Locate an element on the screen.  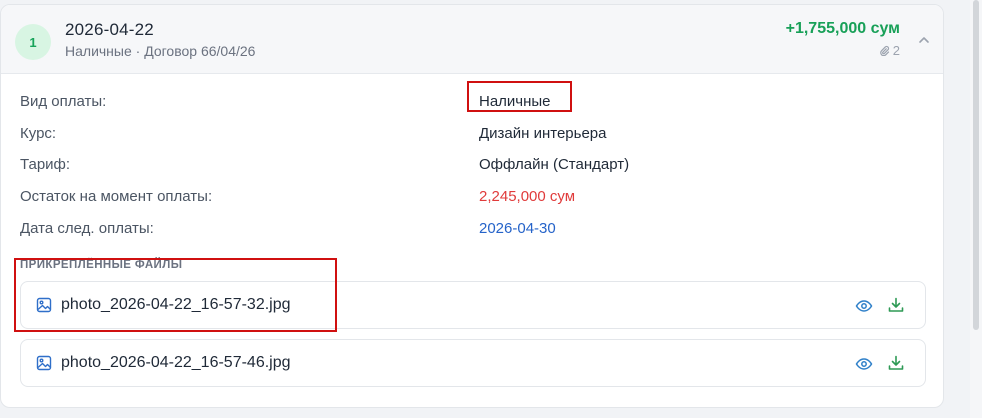
payment-index-badge: 1 is located at coordinates (33, 42).